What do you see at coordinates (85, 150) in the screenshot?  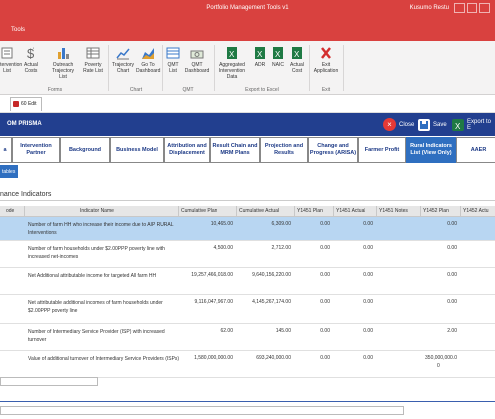 I see `tab-background: Background` at bounding box center [85, 150].